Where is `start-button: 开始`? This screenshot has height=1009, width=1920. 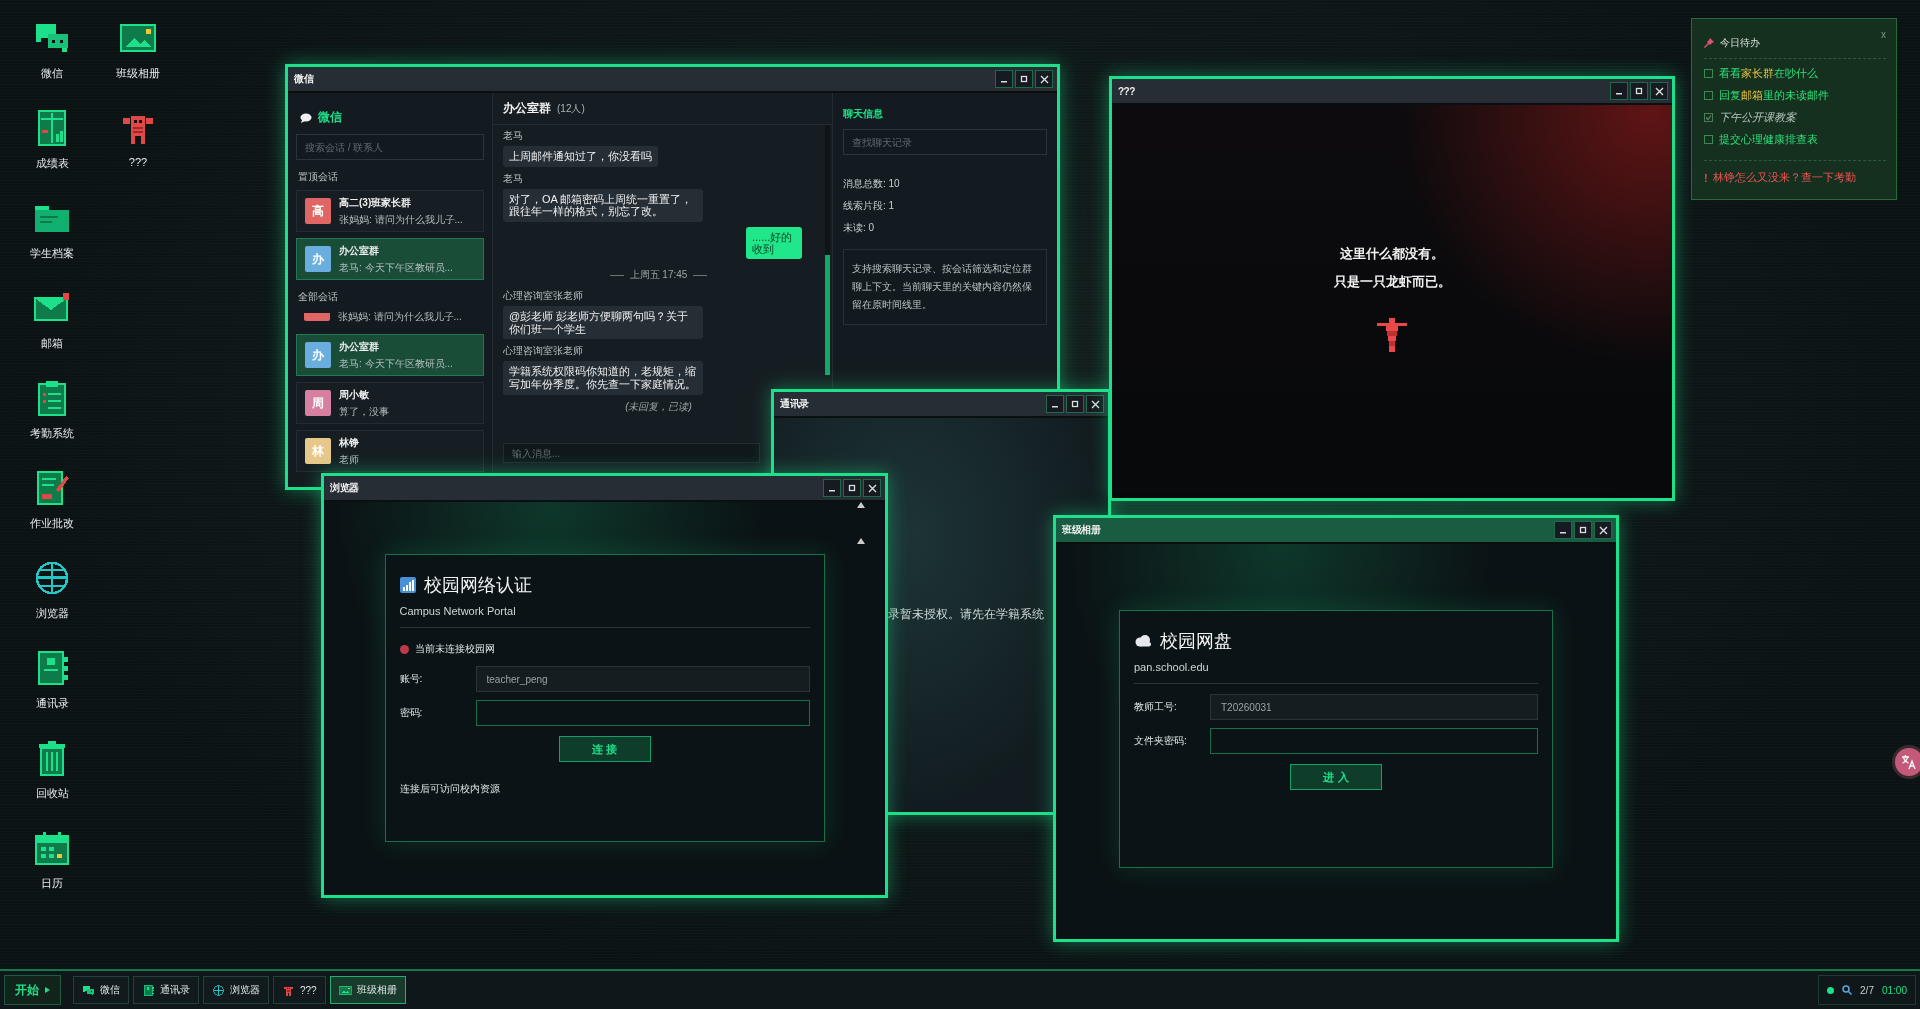 start-button: 开始 is located at coordinates (32, 990).